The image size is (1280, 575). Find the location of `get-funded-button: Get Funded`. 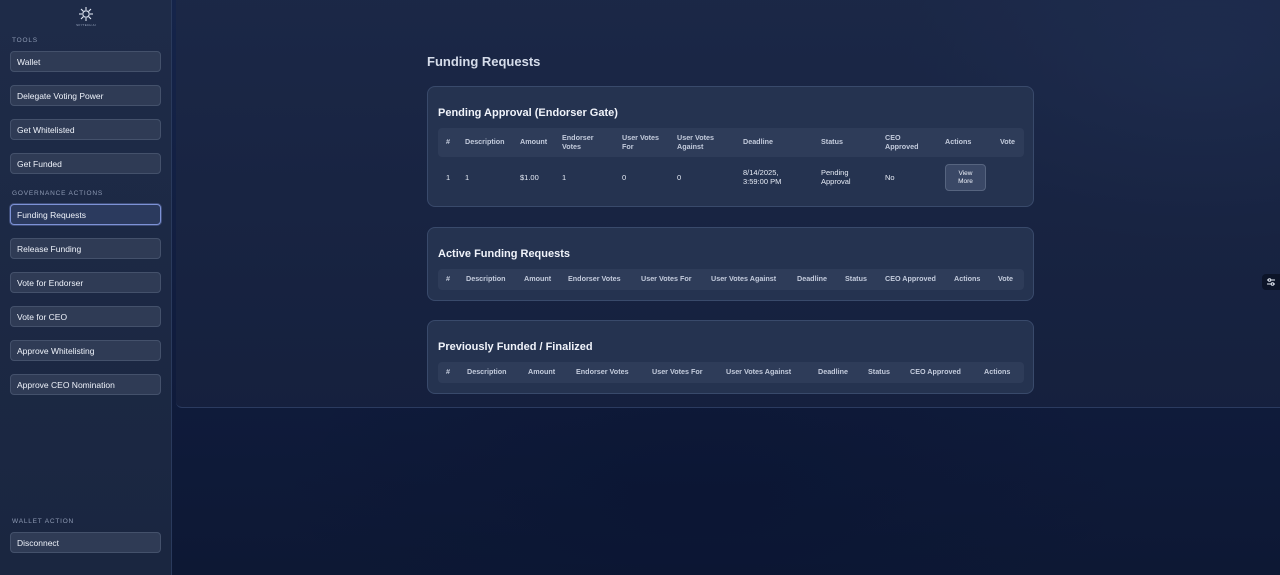

get-funded-button: Get Funded is located at coordinates (85, 163).